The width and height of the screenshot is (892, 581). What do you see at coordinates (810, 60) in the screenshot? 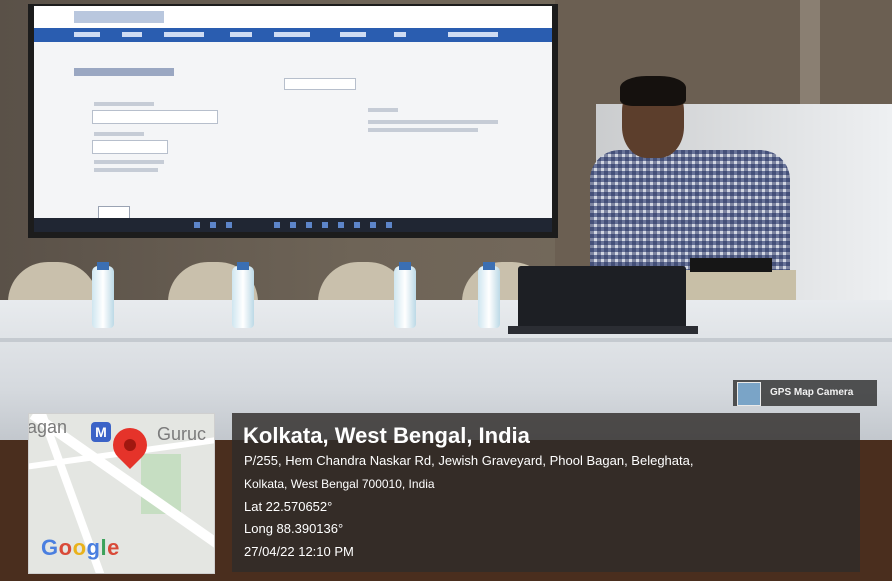
I see `wall-pillar` at bounding box center [810, 60].